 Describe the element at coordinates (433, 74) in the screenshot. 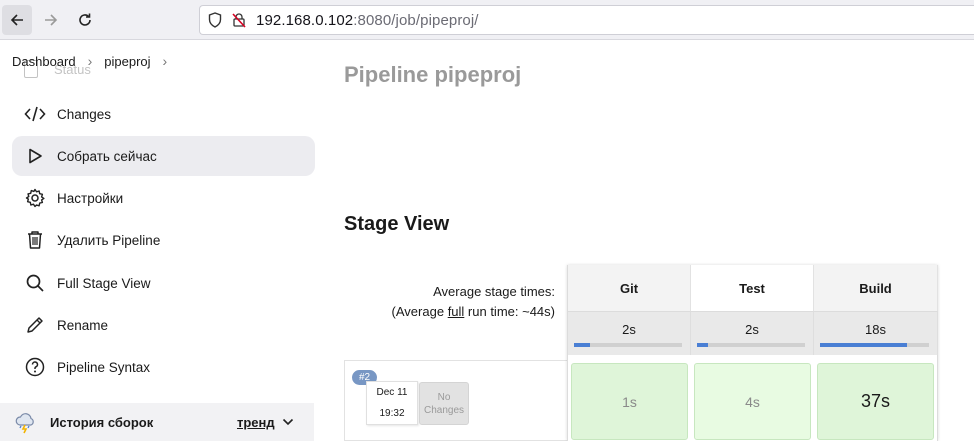

I see `page-title: Pipeline pipeproj` at that location.